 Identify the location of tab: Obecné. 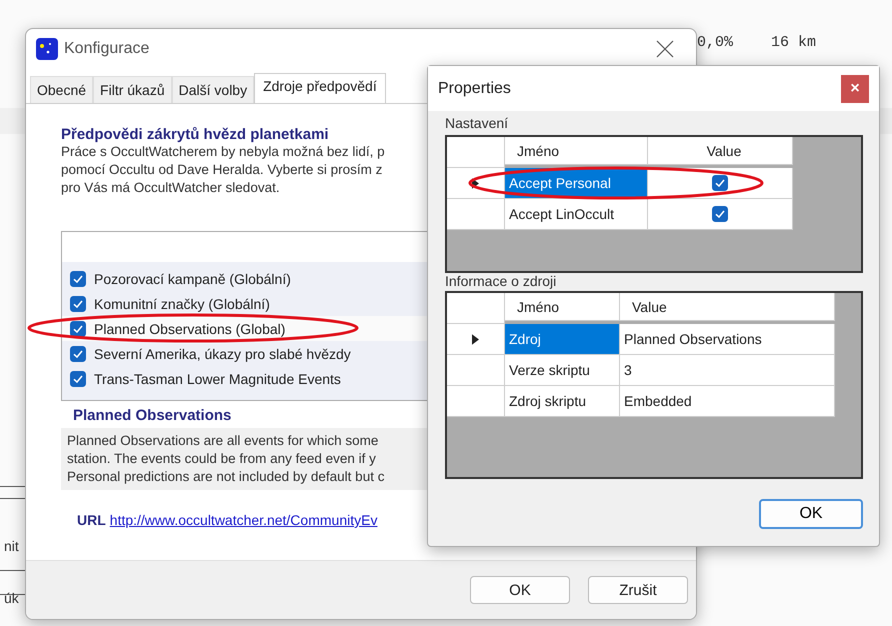
(62, 89).